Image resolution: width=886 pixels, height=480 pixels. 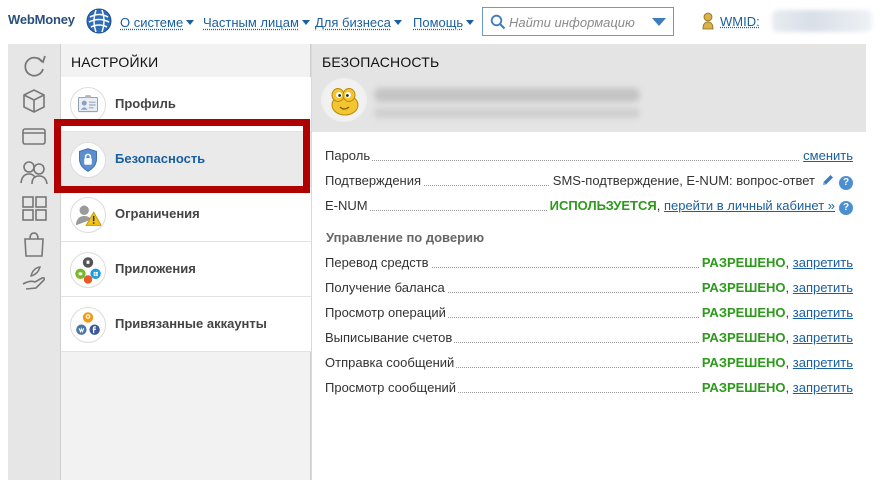 What do you see at coordinates (256, 22) in the screenshot?
I see `nav-individuals: Частным лицам` at bounding box center [256, 22].